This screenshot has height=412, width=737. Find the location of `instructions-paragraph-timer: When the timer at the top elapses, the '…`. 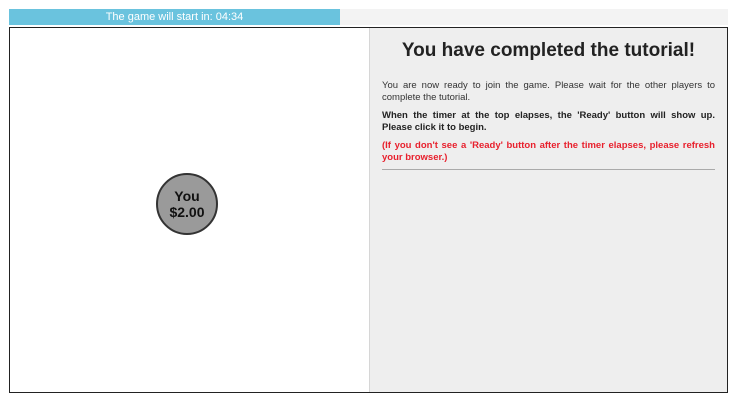

instructions-paragraph-timer: When the timer at the top elapses, the '… is located at coordinates (548, 121).